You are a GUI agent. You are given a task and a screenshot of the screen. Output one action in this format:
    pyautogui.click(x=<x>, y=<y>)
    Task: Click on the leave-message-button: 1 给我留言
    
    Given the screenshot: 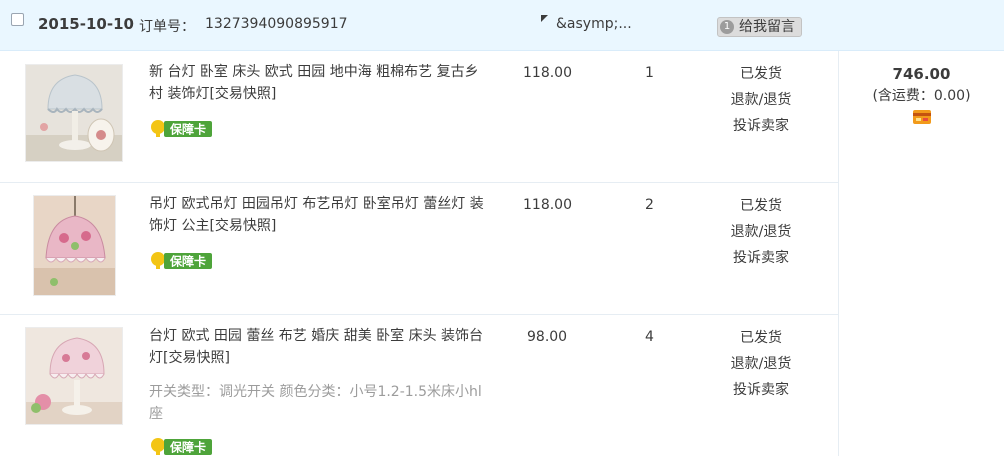 What is the action you would take?
    pyautogui.click(x=759, y=27)
    